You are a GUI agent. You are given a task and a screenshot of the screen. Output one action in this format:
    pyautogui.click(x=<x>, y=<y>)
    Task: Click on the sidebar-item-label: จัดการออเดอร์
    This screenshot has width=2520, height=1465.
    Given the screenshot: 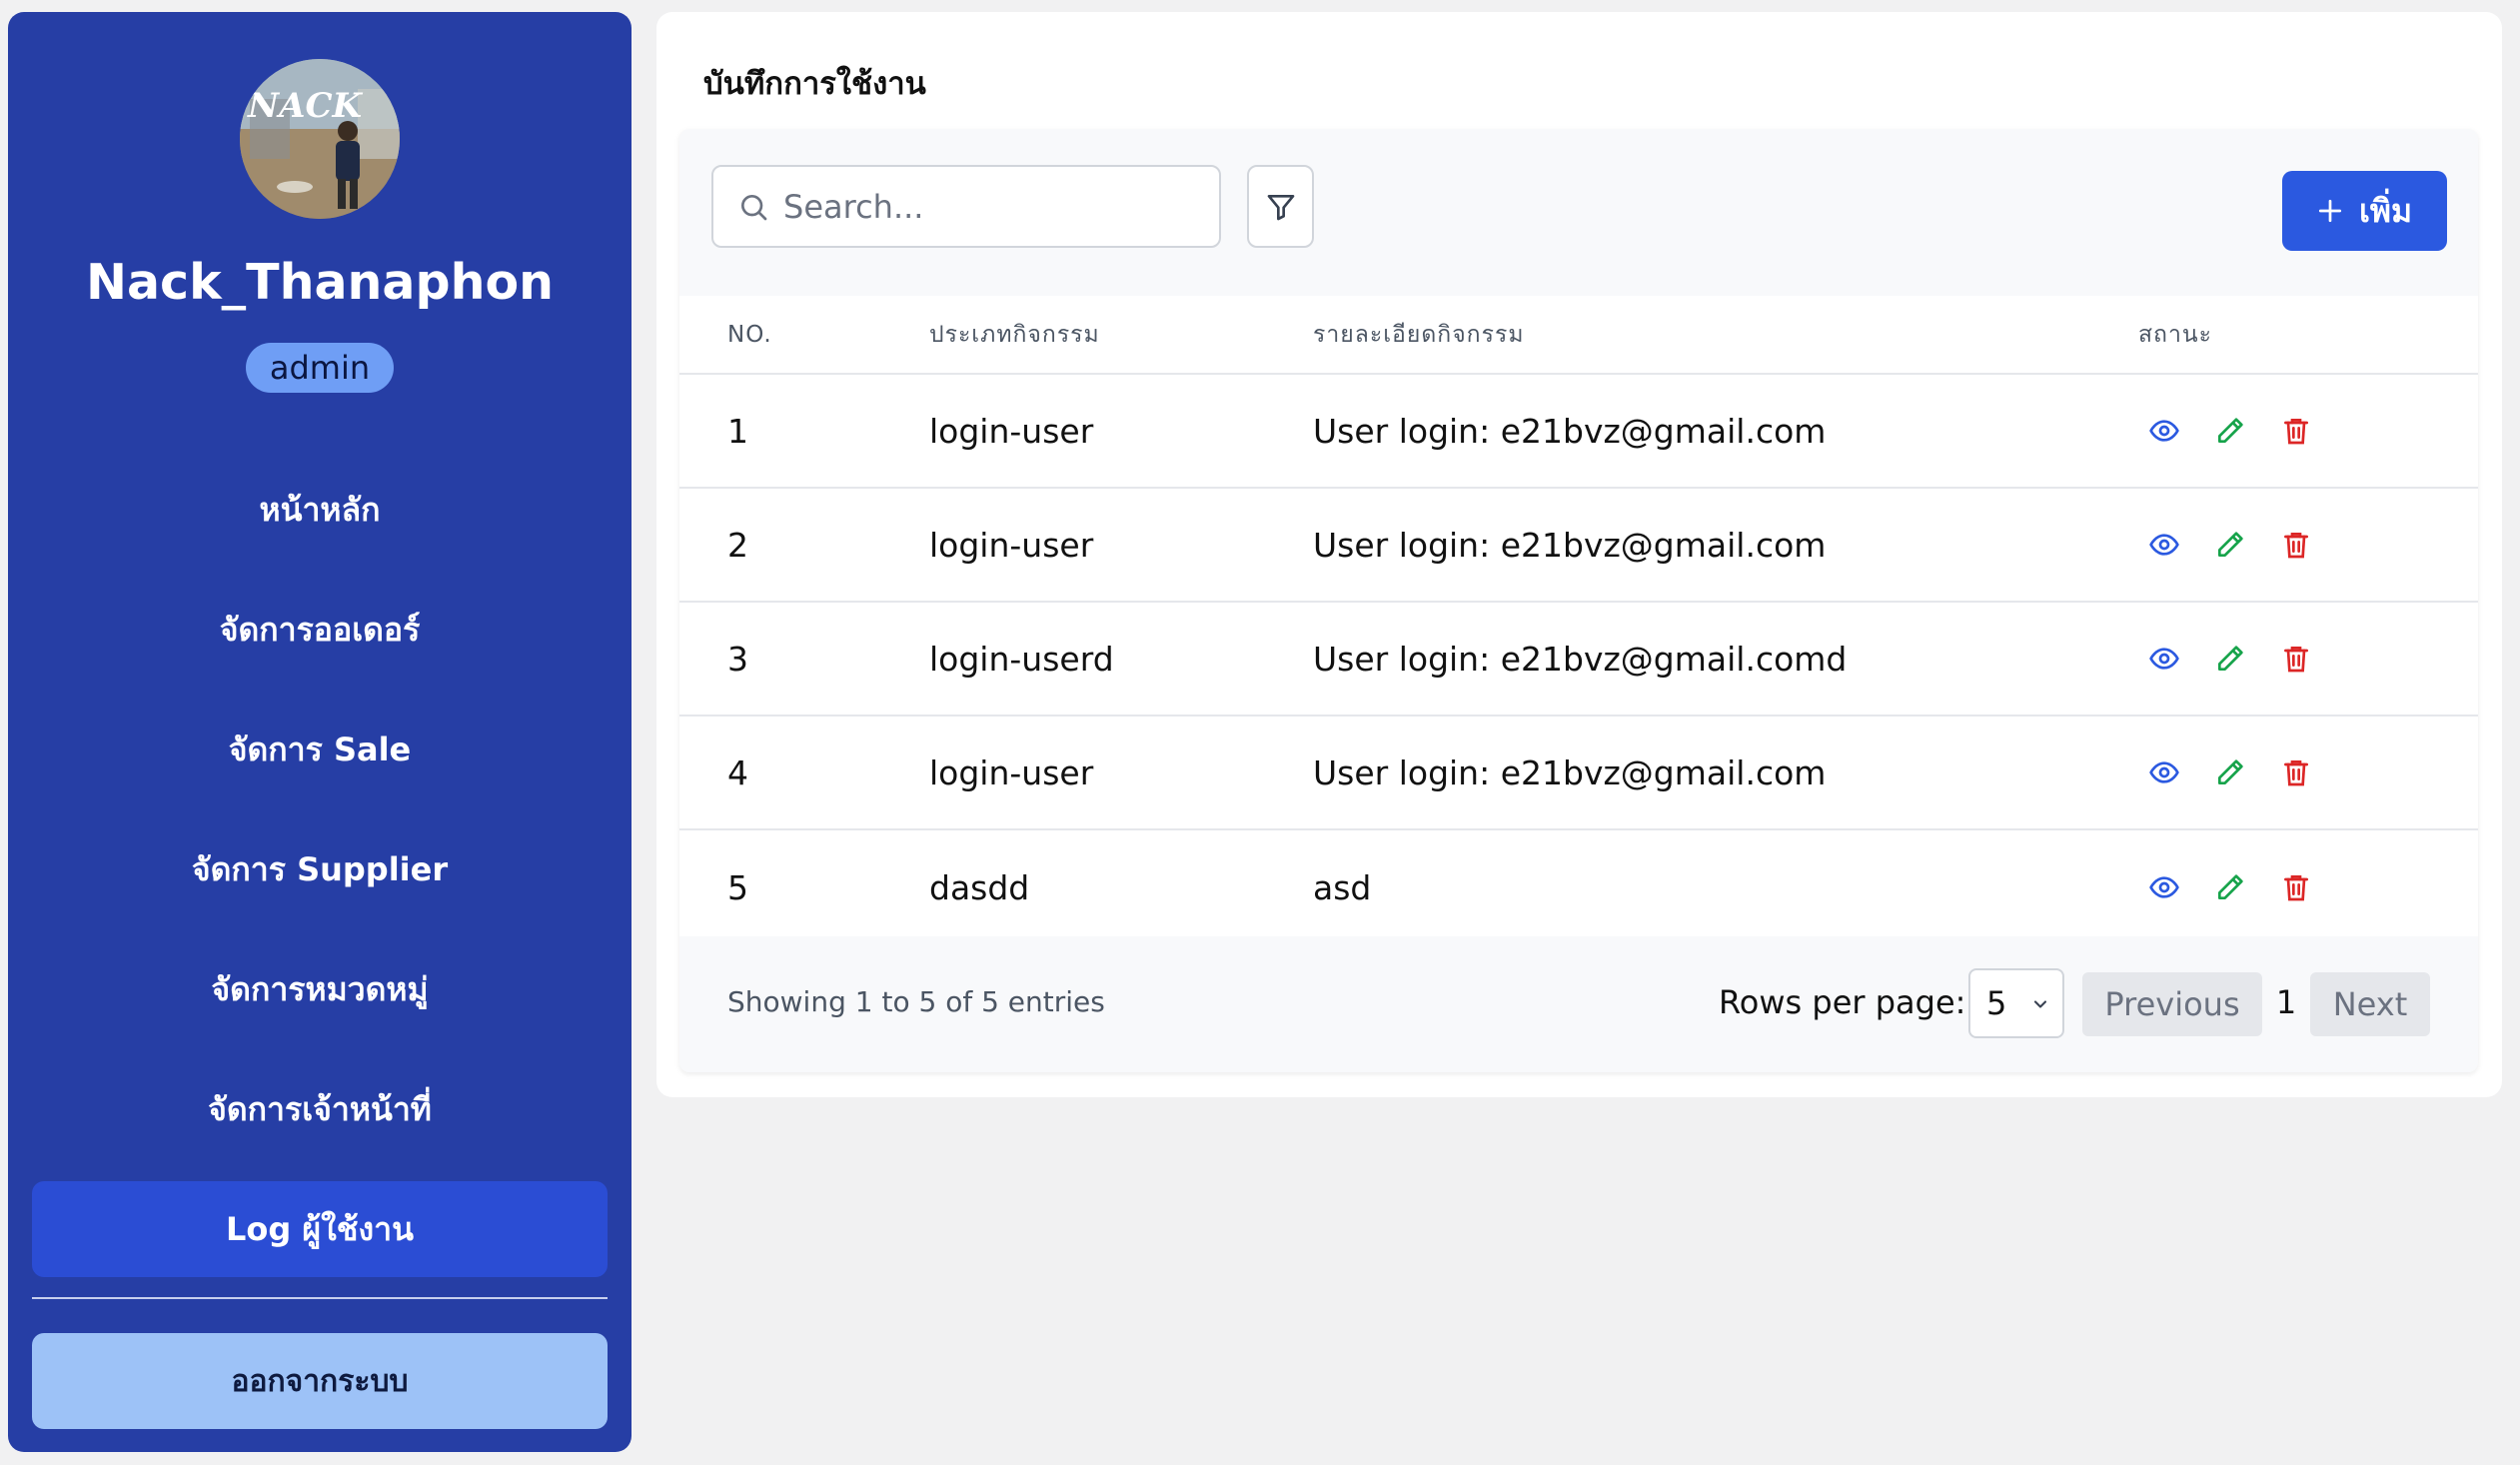 What is the action you would take?
    pyautogui.click(x=320, y=629)
    